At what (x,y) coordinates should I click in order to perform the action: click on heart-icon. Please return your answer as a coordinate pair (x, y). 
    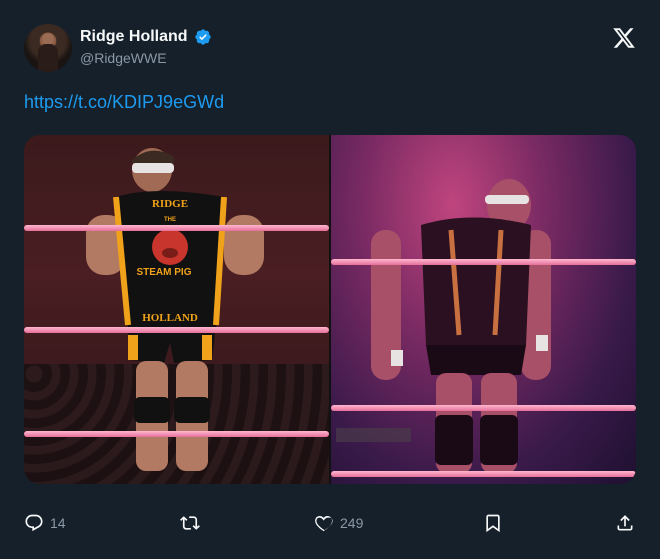
    Looking at the image, I should click on (324, 523).